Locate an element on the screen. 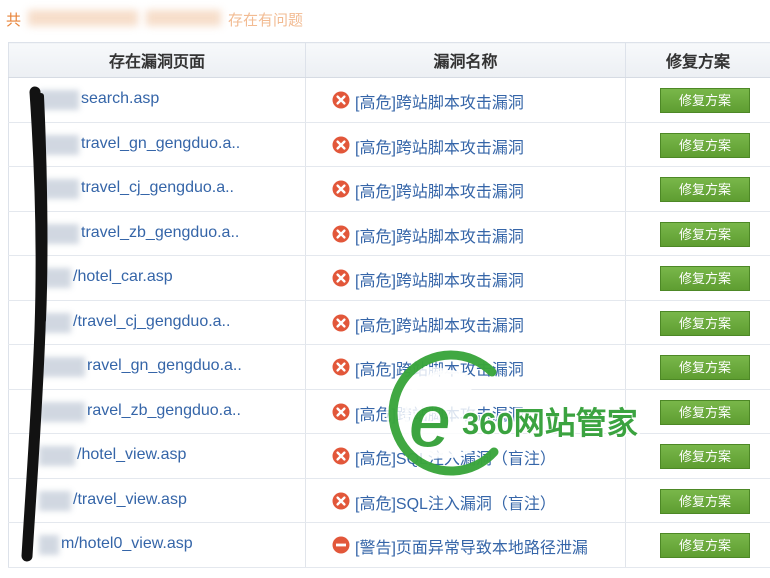 The image size is (770, 578). table-row: ravel_zb_gengduo.a.. [高危]跨站脚本攻击漏洞 修复方案 is located at coordinates (389, 411).